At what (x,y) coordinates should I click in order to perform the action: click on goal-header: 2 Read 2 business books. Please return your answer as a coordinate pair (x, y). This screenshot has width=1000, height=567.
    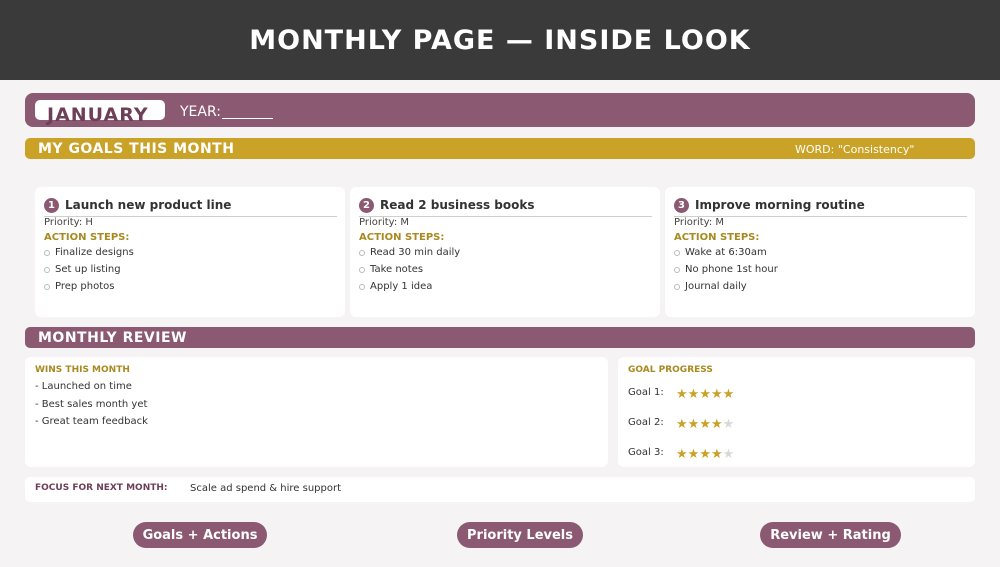
    Looking at the image, I should click on (505, 205).